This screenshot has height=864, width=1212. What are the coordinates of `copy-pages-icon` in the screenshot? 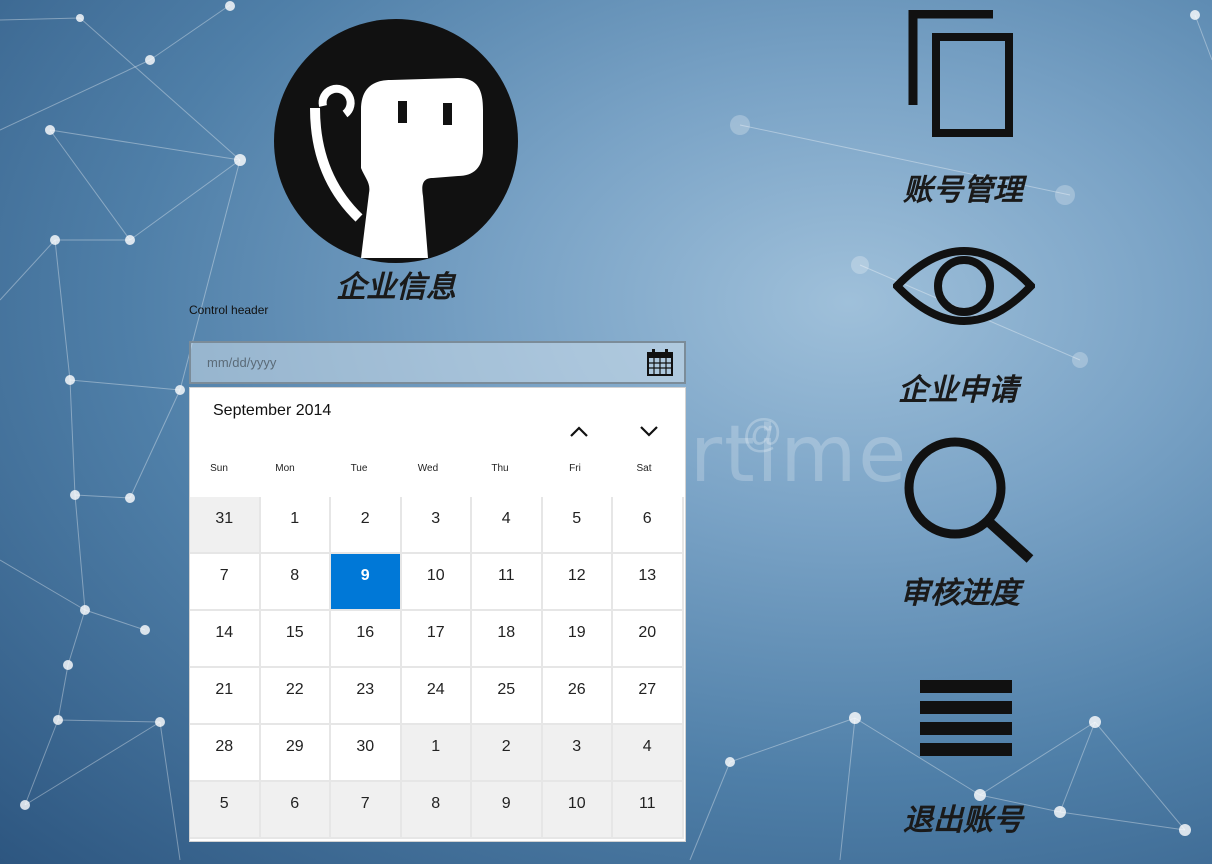 It's located at (960, 73).